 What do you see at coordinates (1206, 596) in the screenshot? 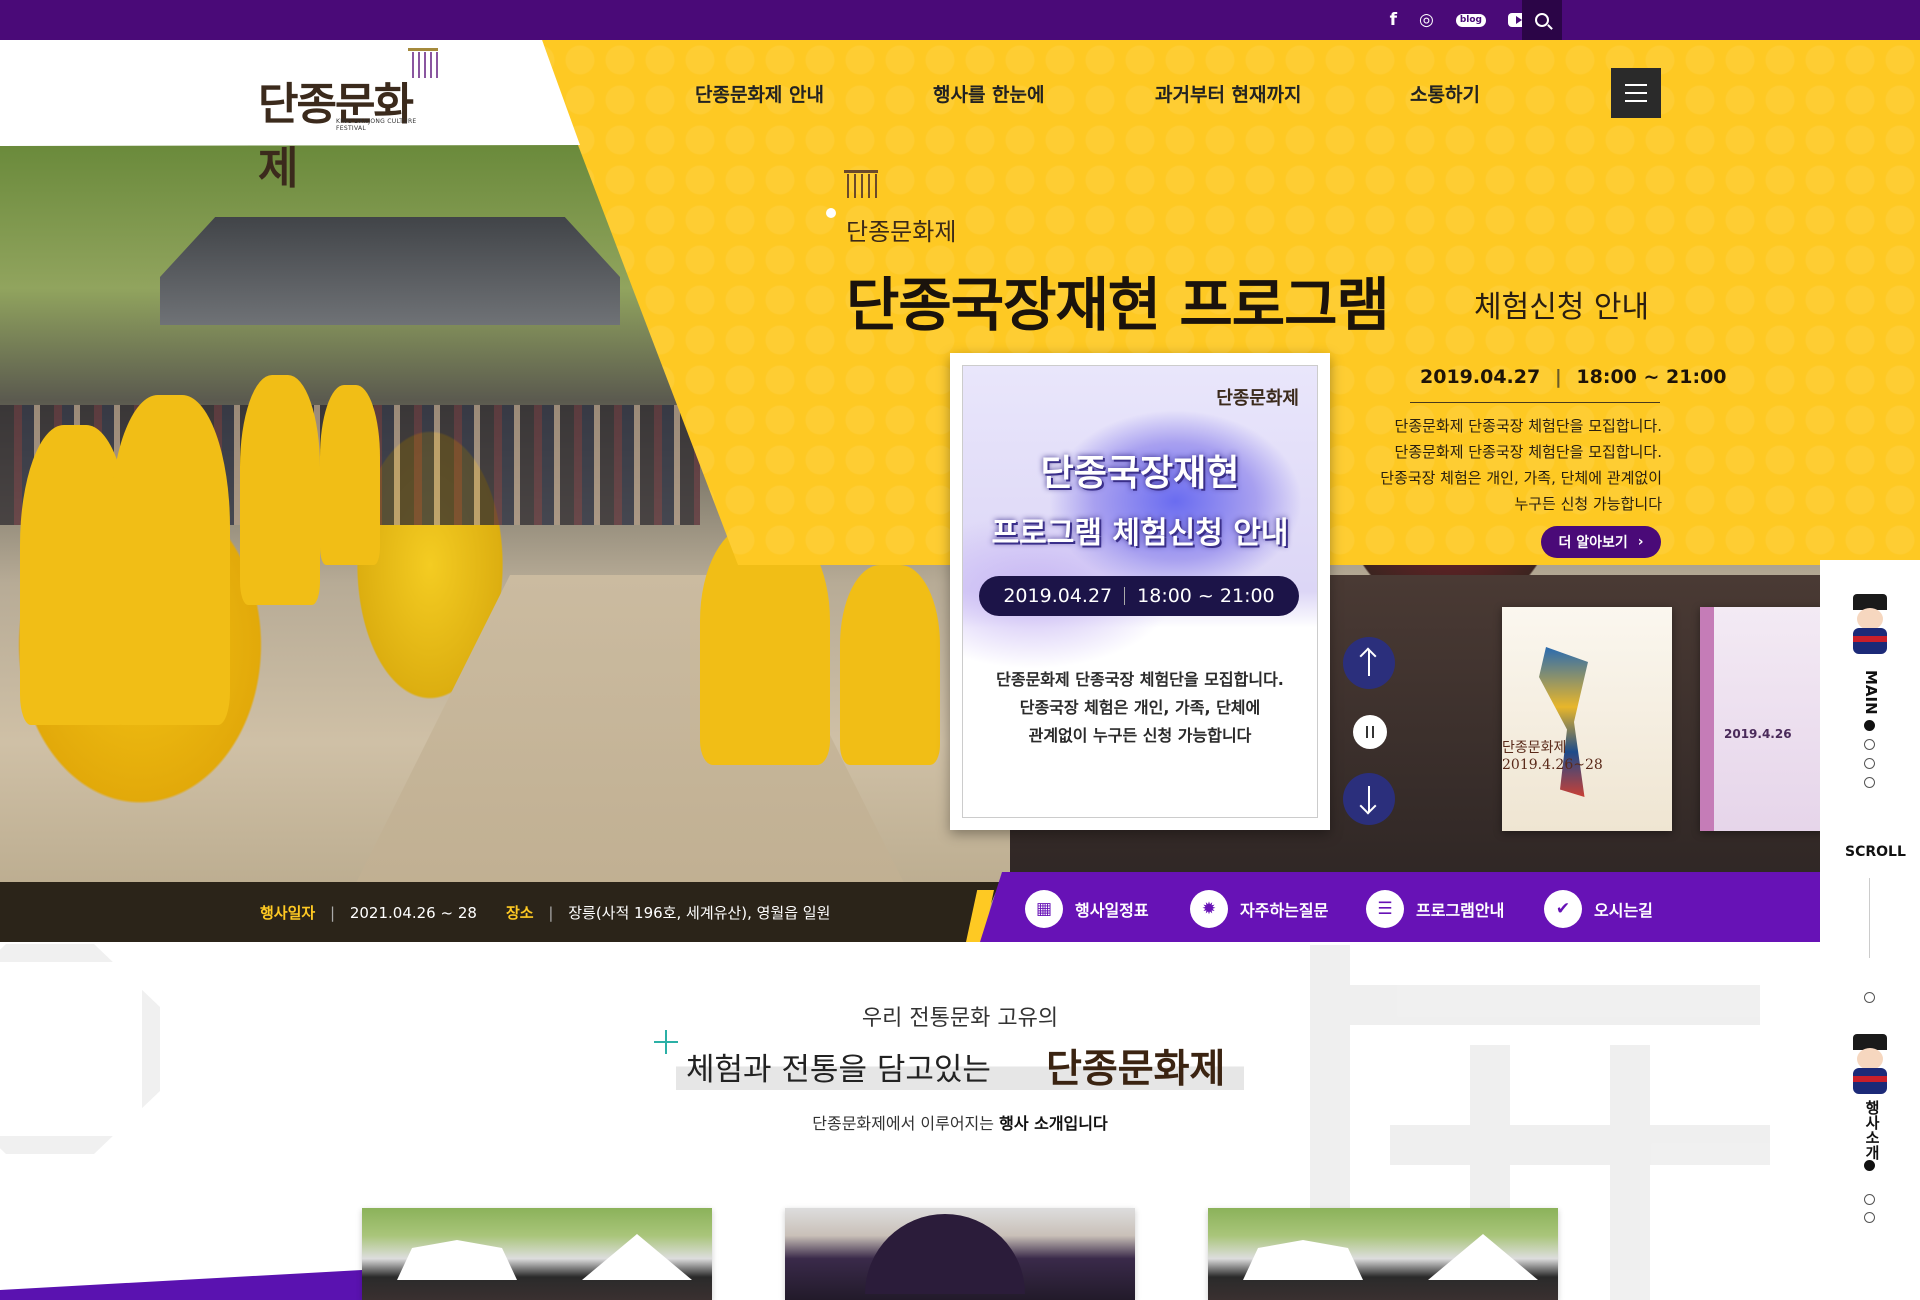
I see `poster-time-value: 18:00 ~ 21:00` at bounding box center [1206, 596].